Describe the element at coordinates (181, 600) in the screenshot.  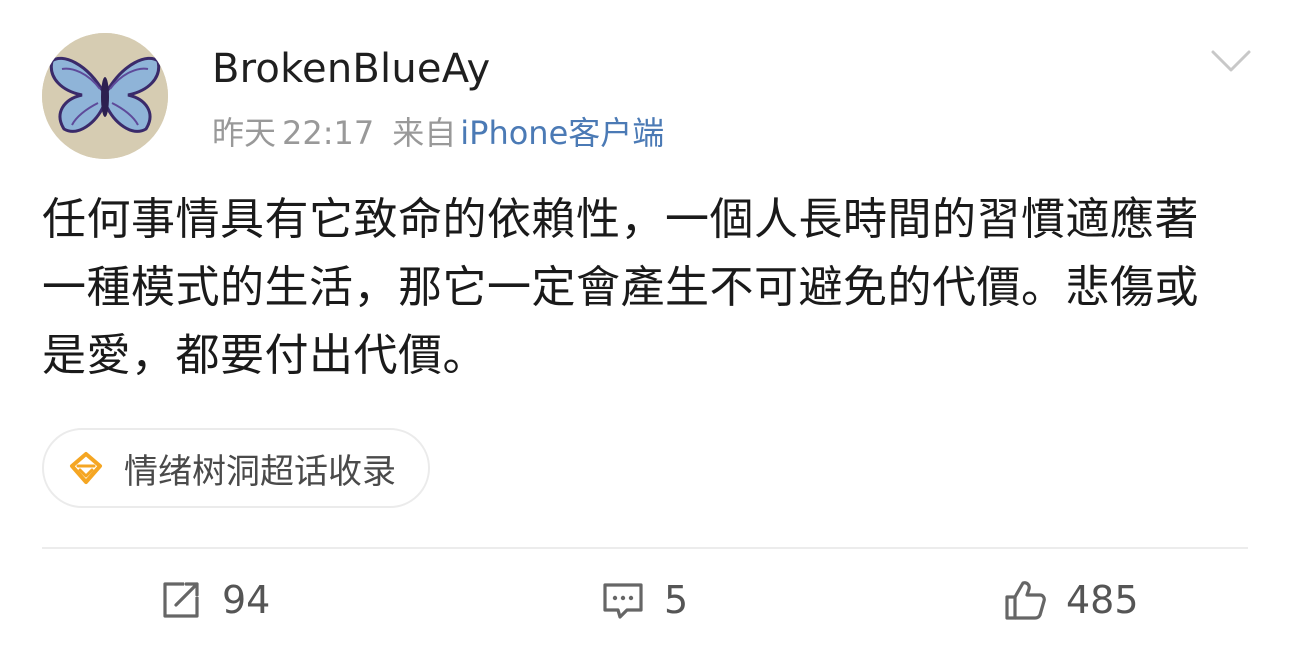
I see `repost-icon` at that location.